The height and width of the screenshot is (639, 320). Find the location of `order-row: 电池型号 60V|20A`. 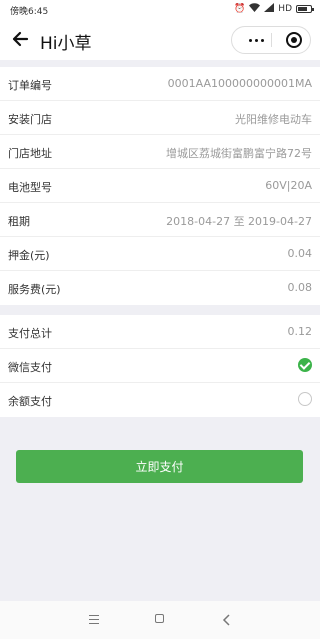

order-row: 电池型号 60V|20A is located at coordinates (160, 186).